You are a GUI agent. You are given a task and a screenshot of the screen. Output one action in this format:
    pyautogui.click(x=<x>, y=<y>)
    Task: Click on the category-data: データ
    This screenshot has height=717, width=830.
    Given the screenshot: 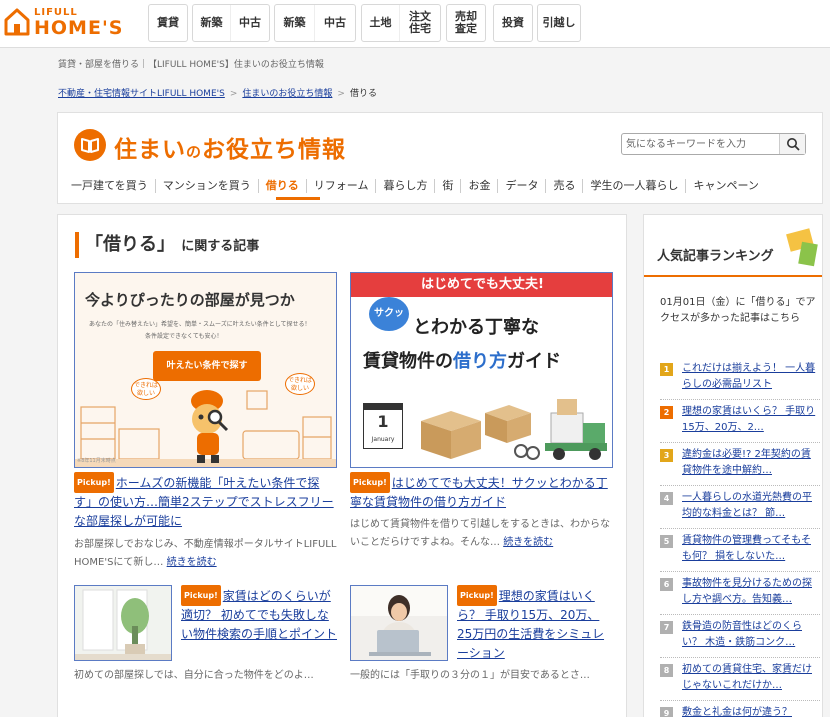 What is the action you would take?
    pyautogui.click(x=521, y=186)
    